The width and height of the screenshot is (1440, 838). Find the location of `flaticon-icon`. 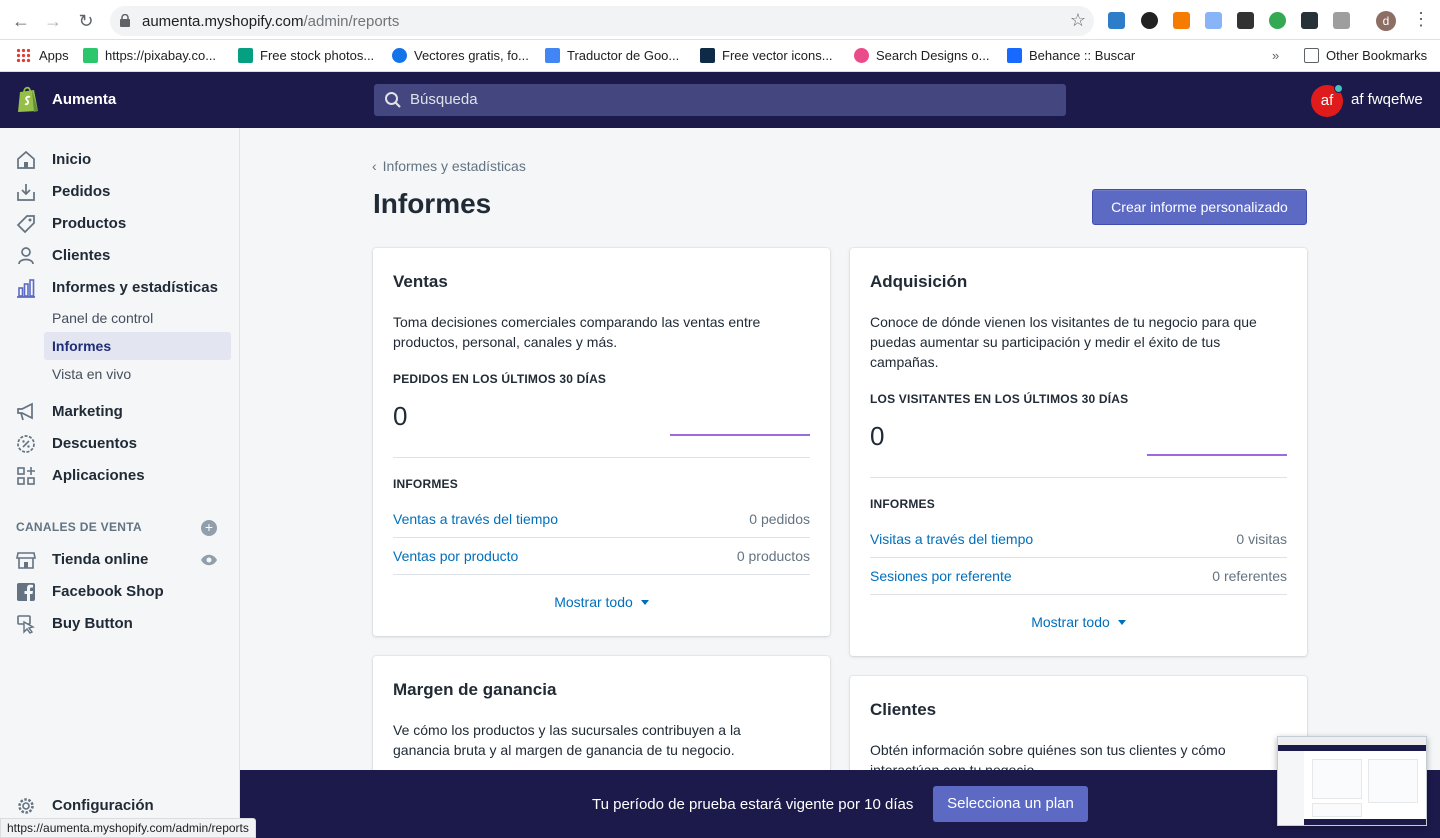

flaticon-icon is located at coordinates (707, 55).